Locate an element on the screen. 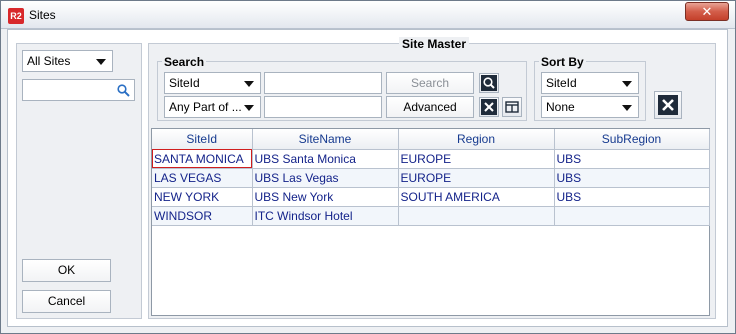 The image size is (736, 334). clear-search-button is located at coordinates (489, 107).